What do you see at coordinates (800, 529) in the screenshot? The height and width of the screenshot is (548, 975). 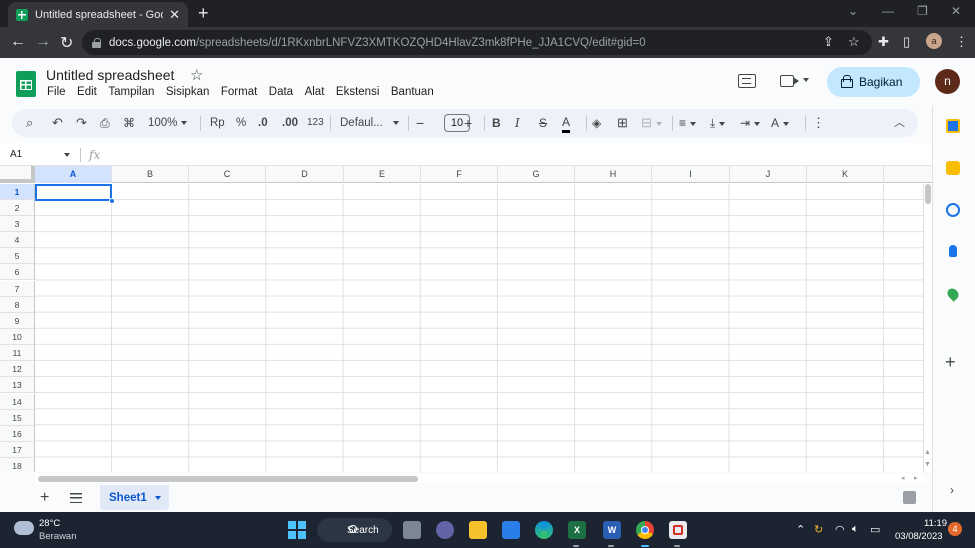 I see `tray-overflow-icon: ⌃` at bounding box center [800, 529].